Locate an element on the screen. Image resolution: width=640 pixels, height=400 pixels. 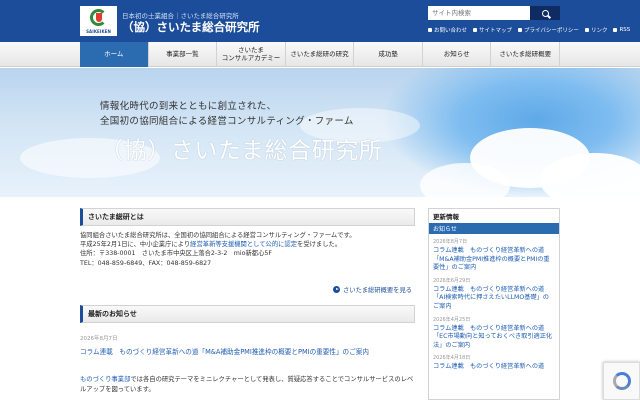
nav-bg-right is located at coordinates (600, 54).